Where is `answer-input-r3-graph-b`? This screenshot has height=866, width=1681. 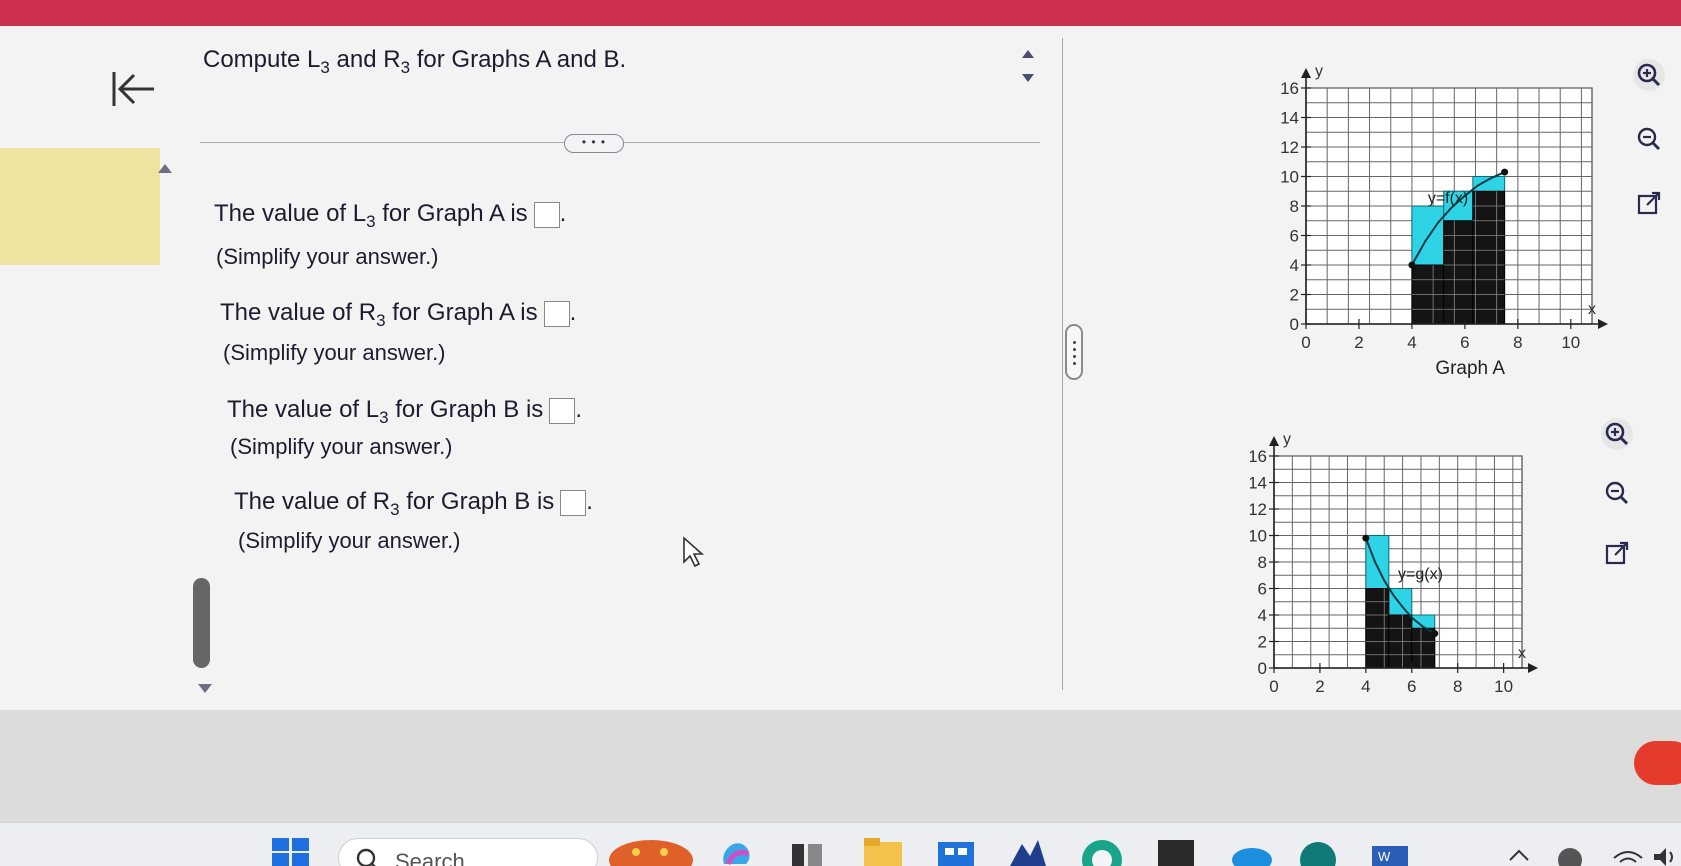
answer-input-r3-graph-b is located at coordinates (573, 502).